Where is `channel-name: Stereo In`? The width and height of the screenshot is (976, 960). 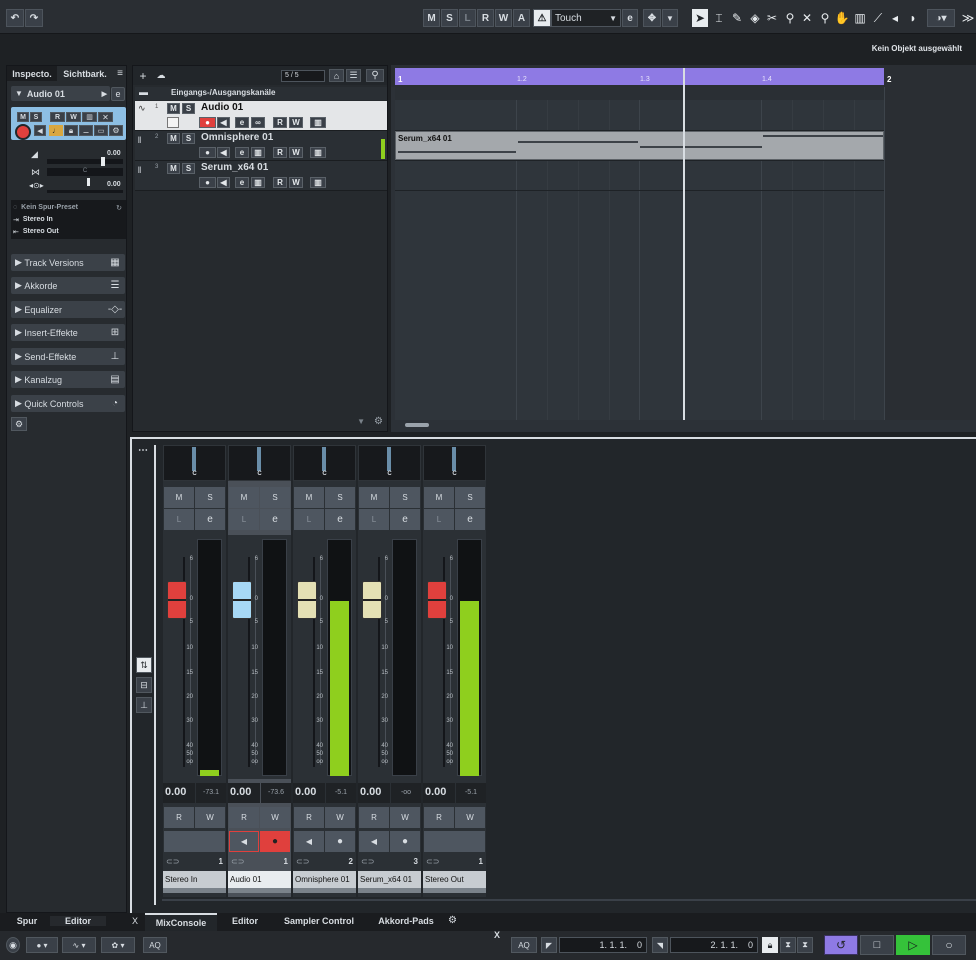
channel-name: Stereo In is located at coordinates (194, 879).